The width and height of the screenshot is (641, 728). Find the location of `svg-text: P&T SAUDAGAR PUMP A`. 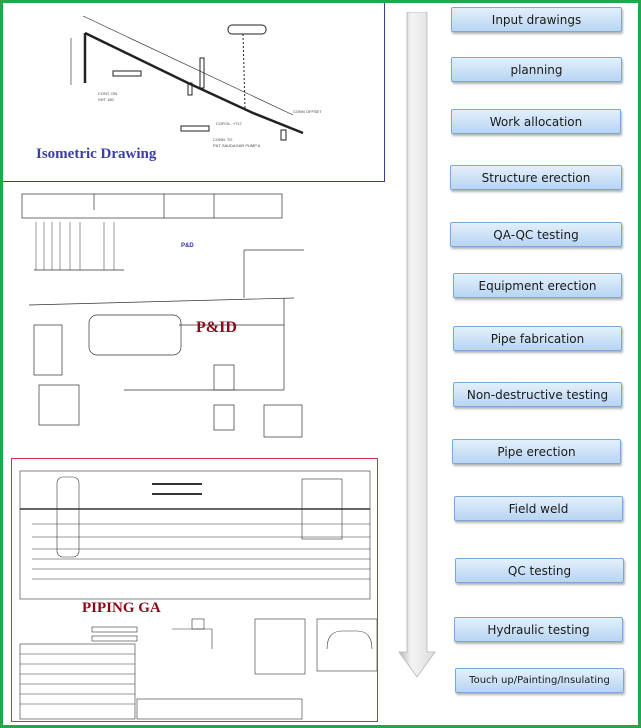

svg-text: P&T SAUDAGAR PUMP A is located at coordinates (237, 145).